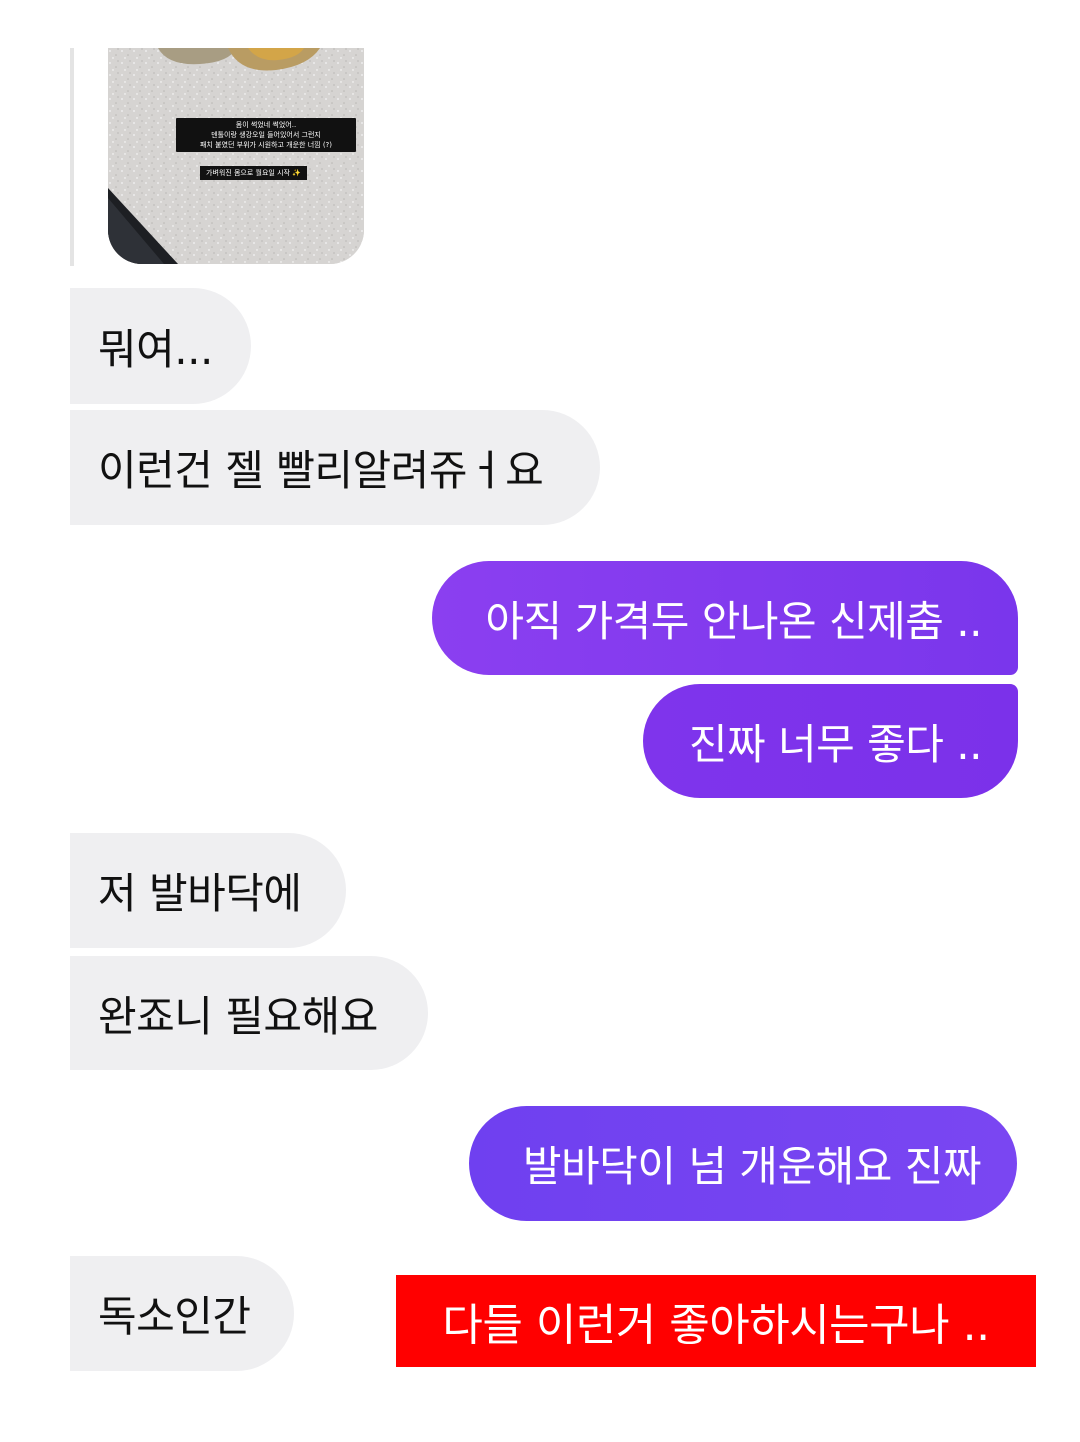 This screenshot has height=1442, width=1080. I want to click on outgoing-message: 아직 가격두 안나온 신제춤 .., so click(725, 618).